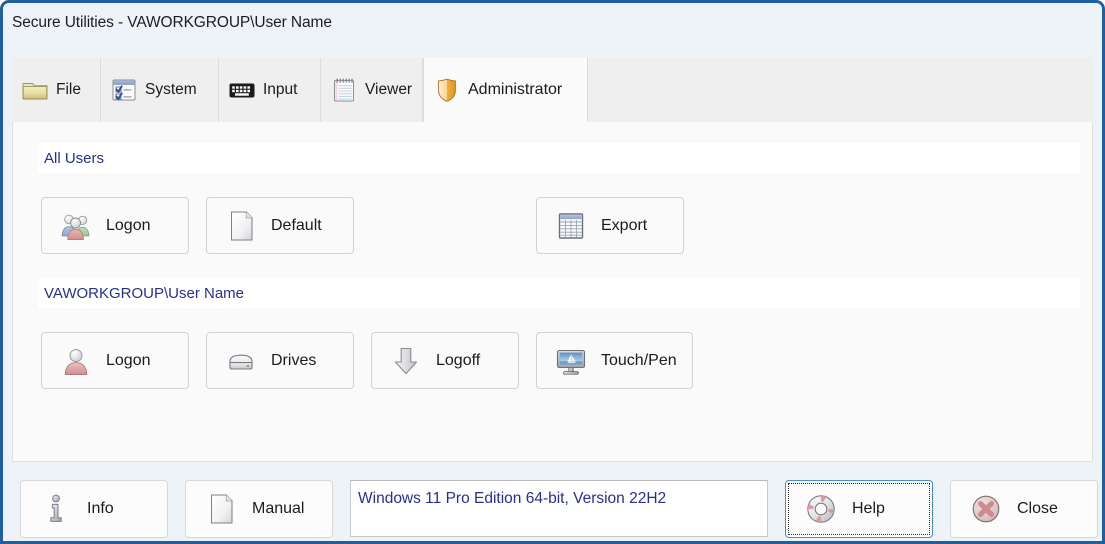 The height and width of the screenshot is (544, 1105). Describe the element at coordinates (278, 508) in the screenshot. I see `button-manual-label: Manual` at that location.